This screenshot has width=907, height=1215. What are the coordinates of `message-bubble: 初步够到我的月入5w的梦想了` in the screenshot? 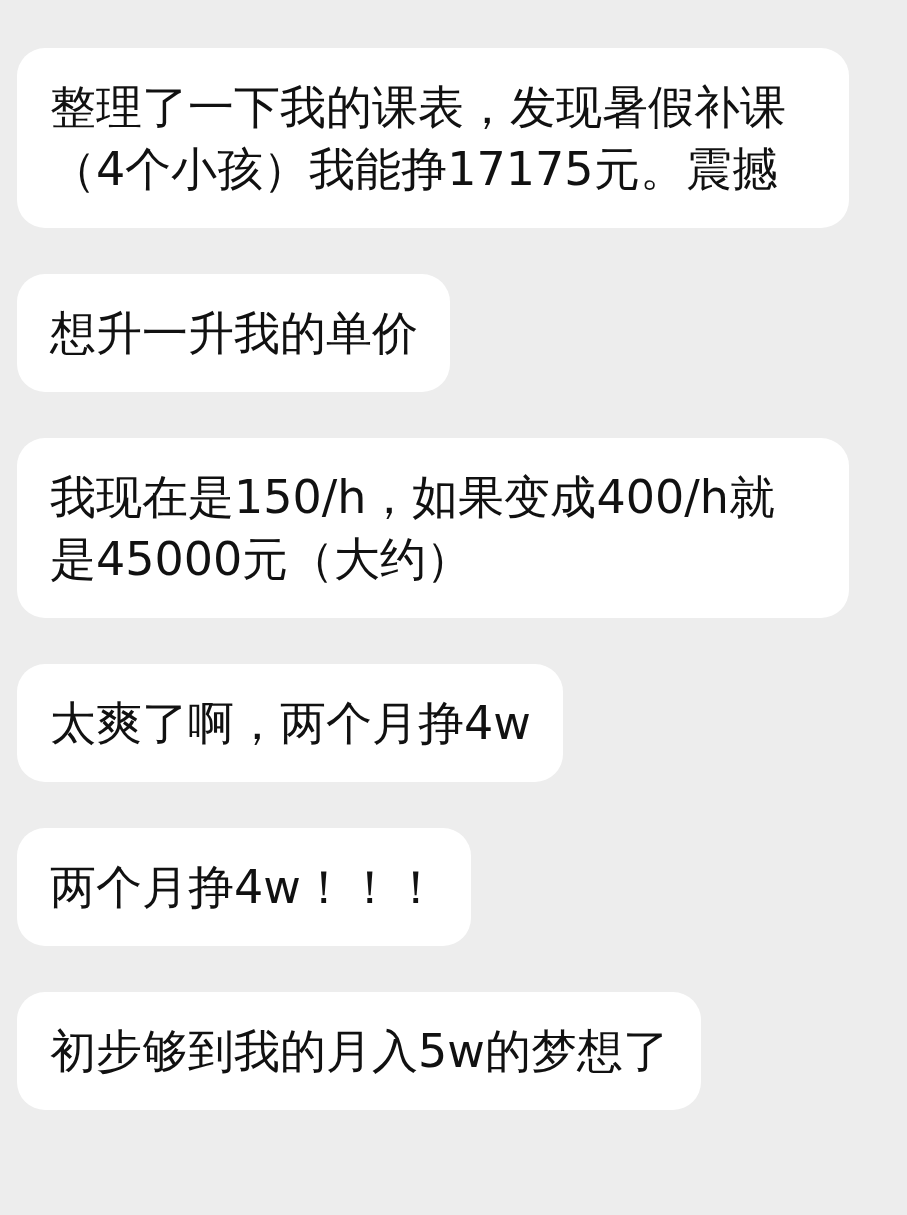 It's located at (359, 1051).